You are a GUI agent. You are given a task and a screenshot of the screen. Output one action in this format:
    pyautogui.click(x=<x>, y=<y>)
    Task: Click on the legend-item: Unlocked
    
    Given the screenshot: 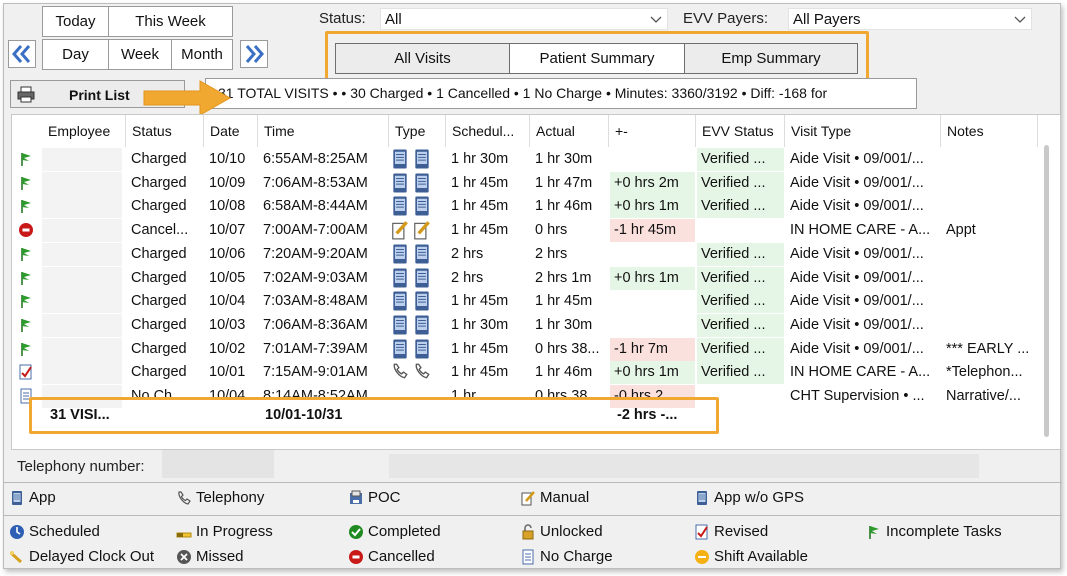 What is the action you would take?
    pyautogui.click(x=561, y=531)
    